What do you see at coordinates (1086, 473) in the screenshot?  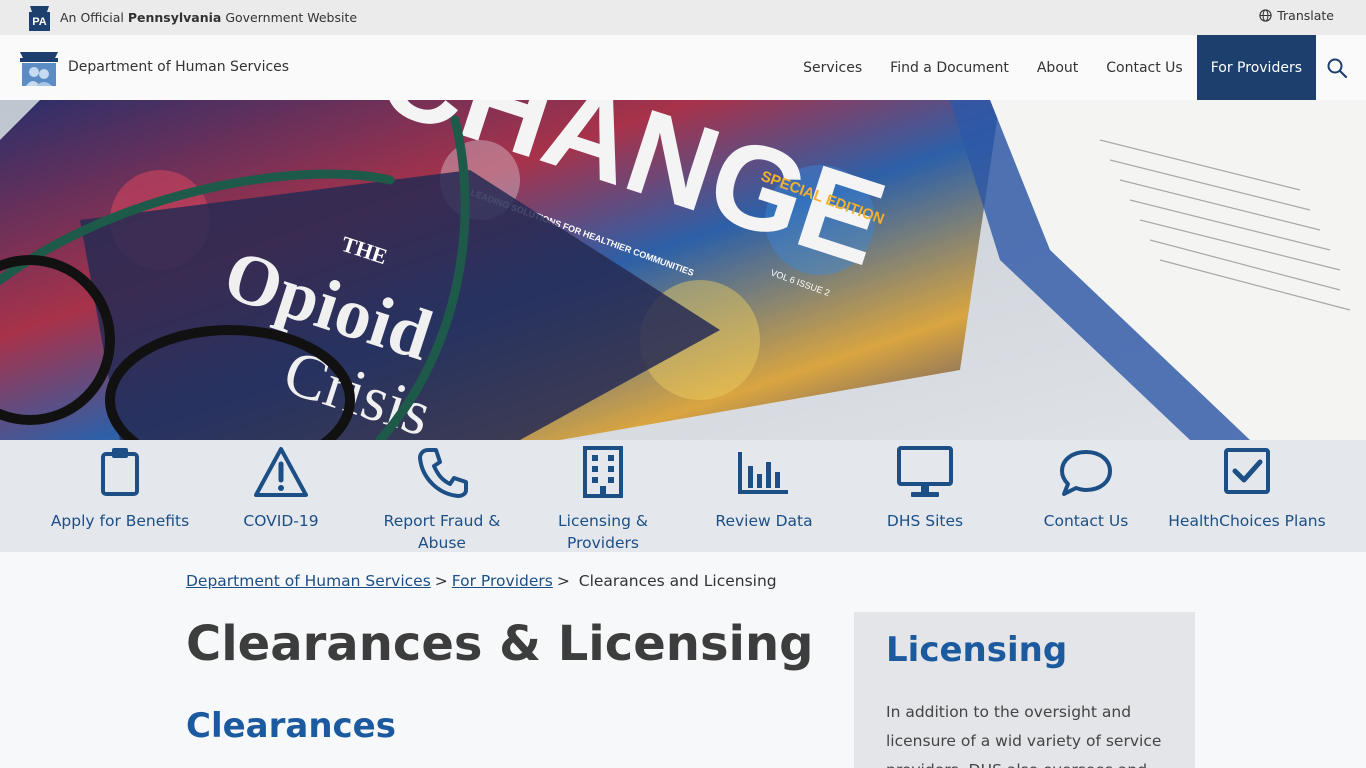 I see `chat-bubble-icon` at bounding box center [1086, 473].